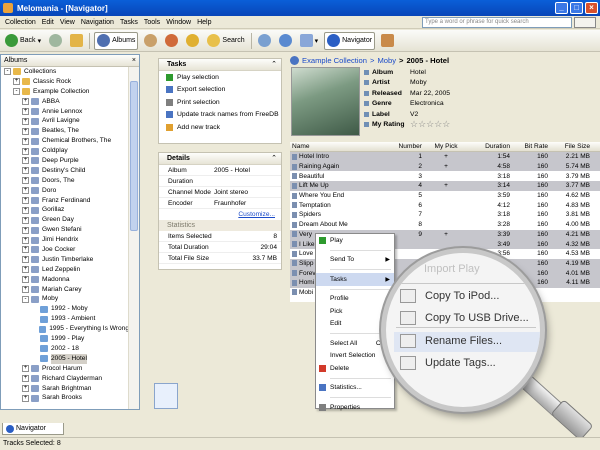  Describe the element at coordinates (355, 368) in the screenshot. I see `context-menu-item: Delete` at that location.